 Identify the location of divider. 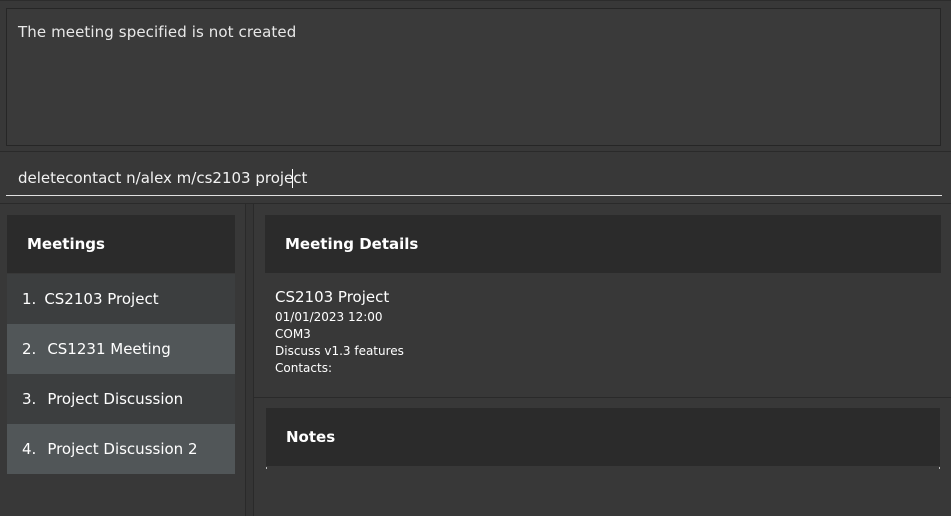
(602, 397).